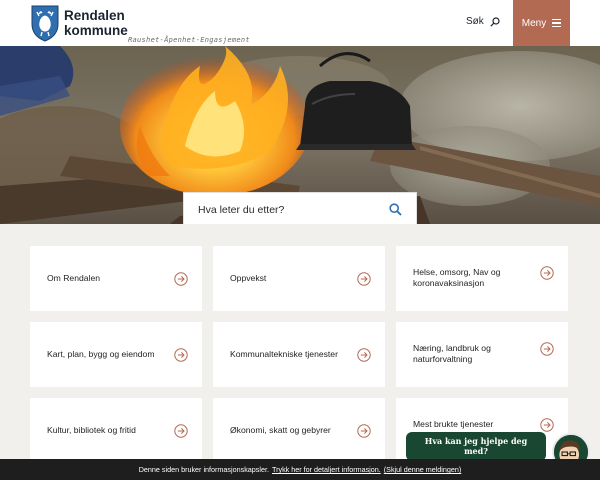 This screenshot has height=480, width=600. I want to click on menu-button: Meny, so click(541, 23).